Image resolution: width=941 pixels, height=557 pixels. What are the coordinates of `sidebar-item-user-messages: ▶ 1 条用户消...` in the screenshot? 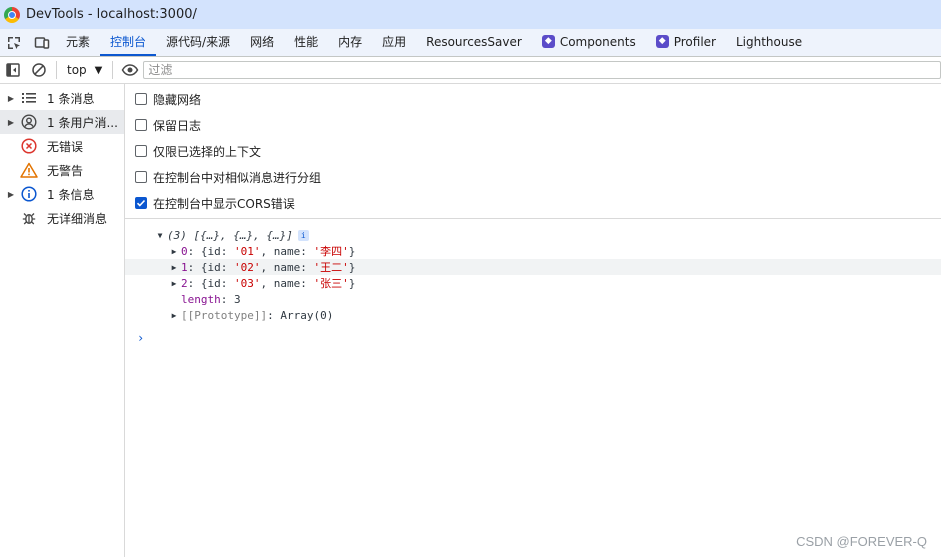 It's located at (62, 122).